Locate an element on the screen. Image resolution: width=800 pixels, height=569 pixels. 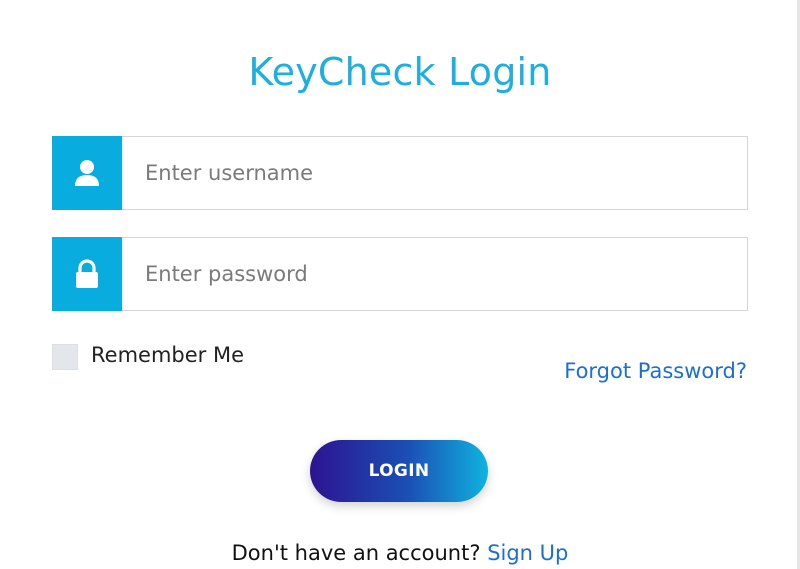
password-field is located at coordinates (400, 274).